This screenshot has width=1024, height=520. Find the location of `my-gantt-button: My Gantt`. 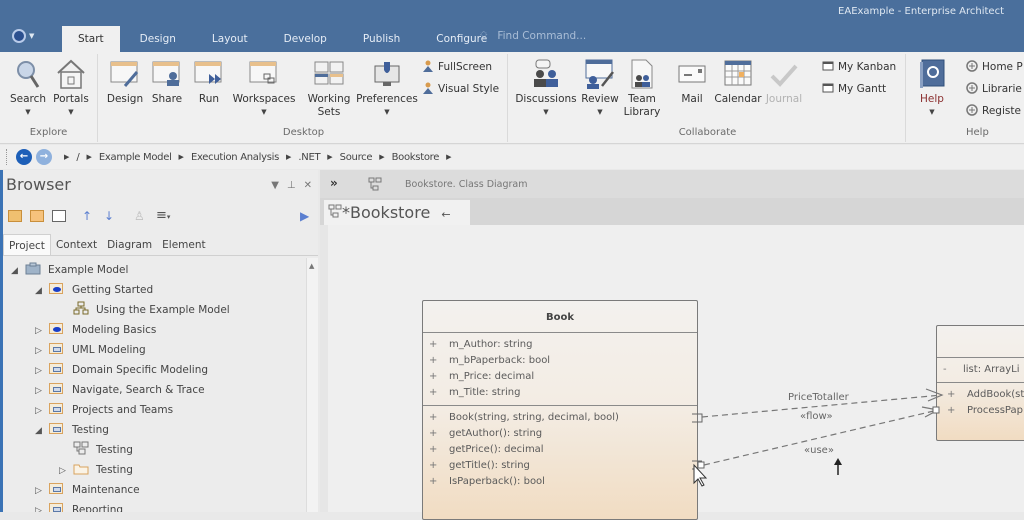

my-gantt-button: My Gantt is located at coordinates (854, 88).